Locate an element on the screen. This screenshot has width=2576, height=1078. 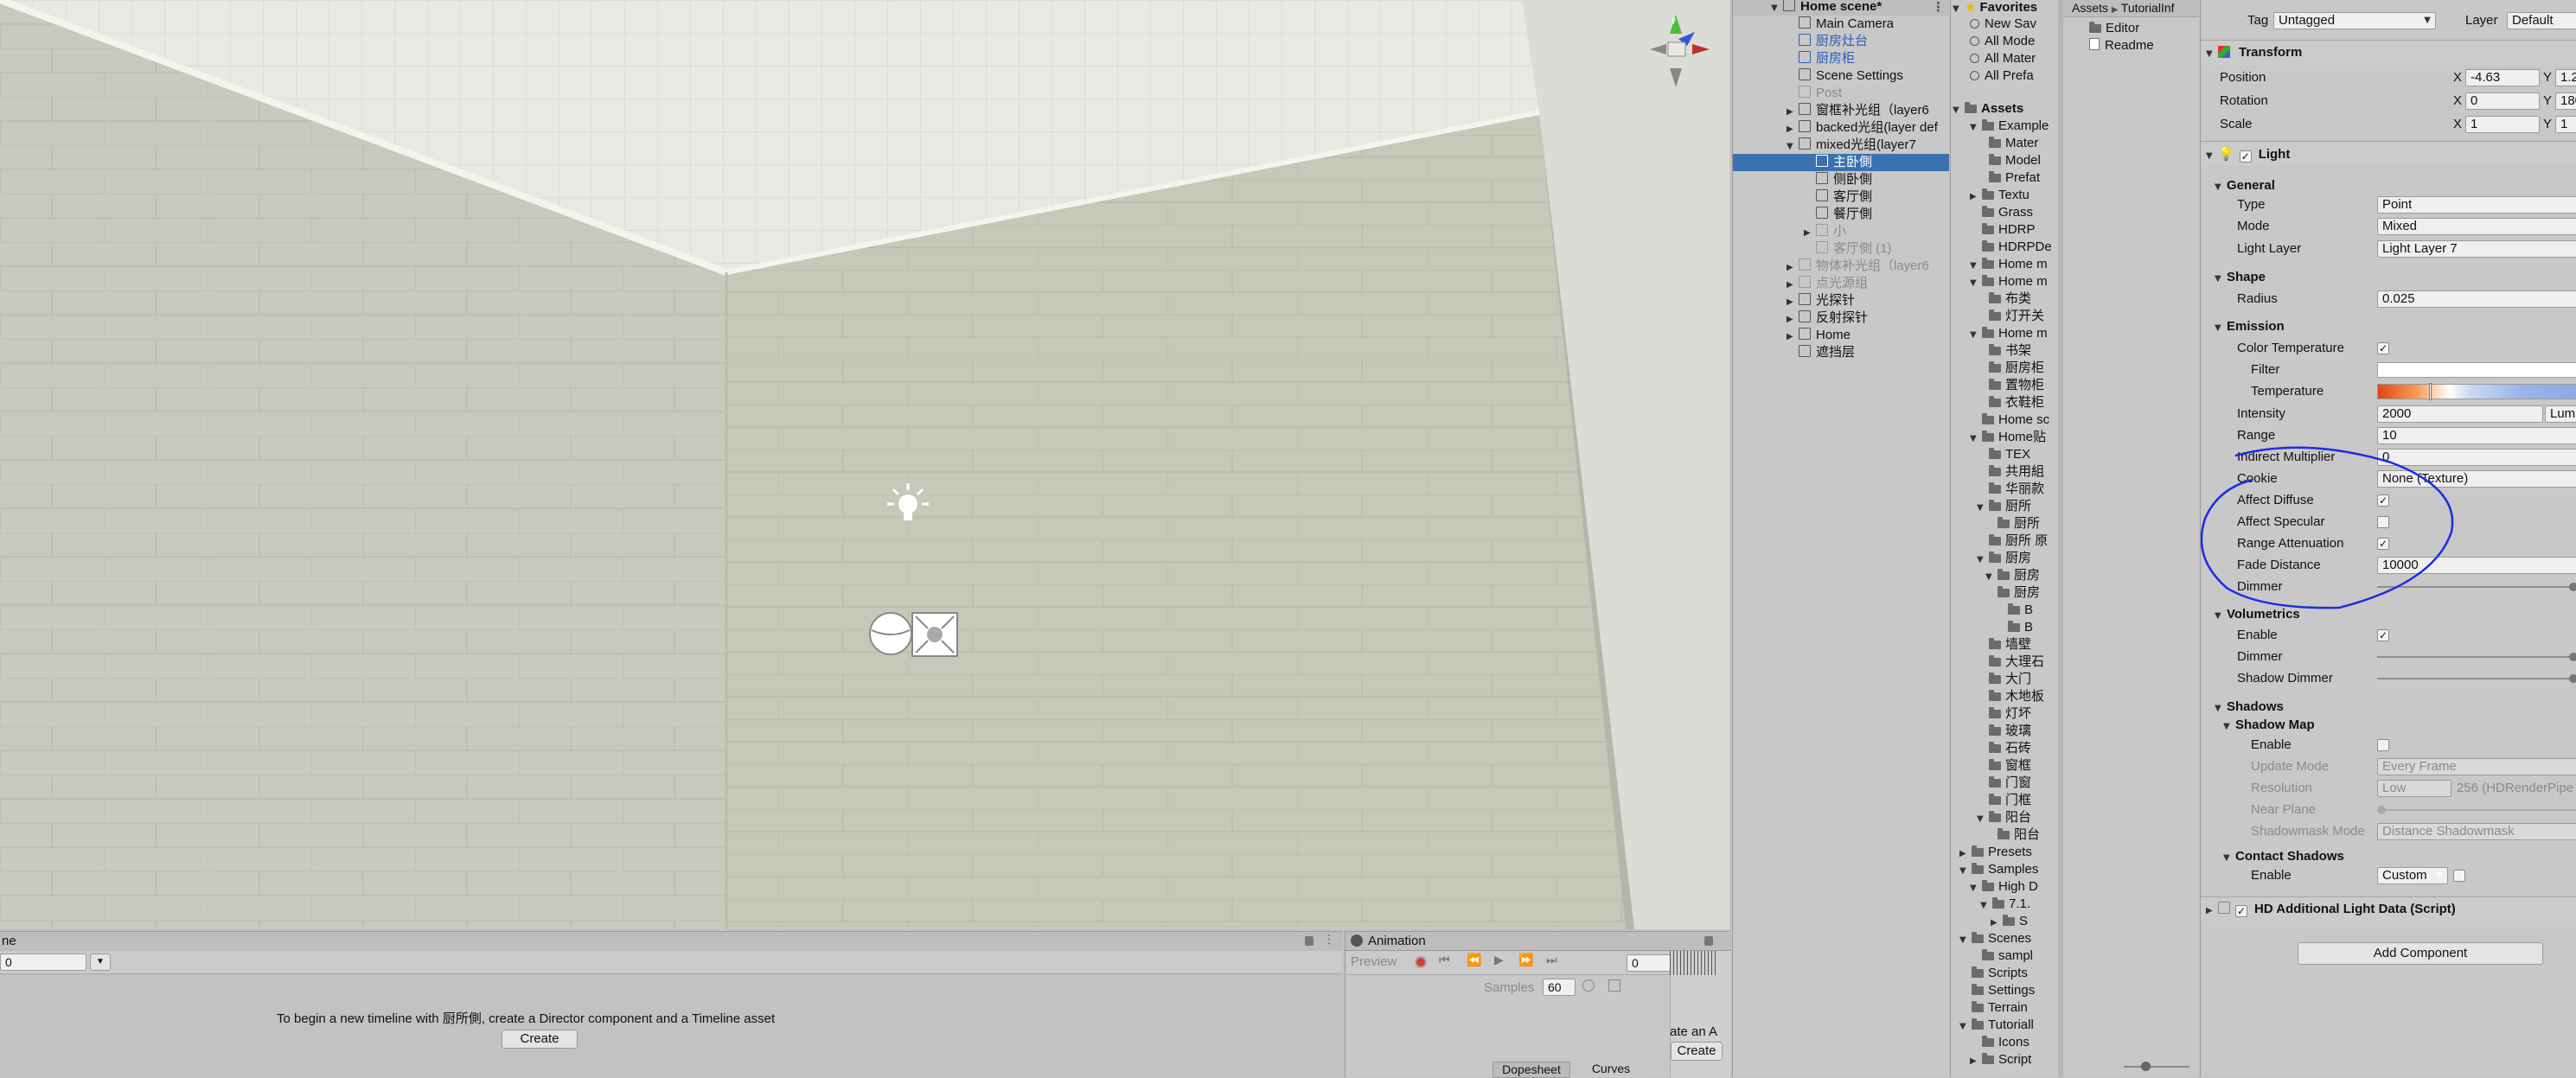
asset-folder-row: ▼ 7.1. is located at coordinates (2005, 904).